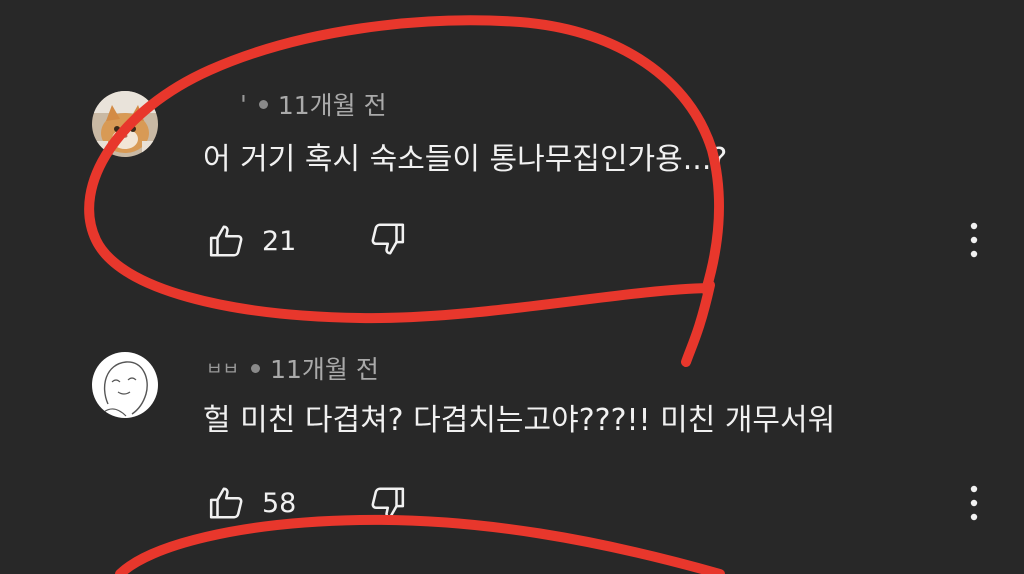  I want to click on author-name: ', so click(243, 104).